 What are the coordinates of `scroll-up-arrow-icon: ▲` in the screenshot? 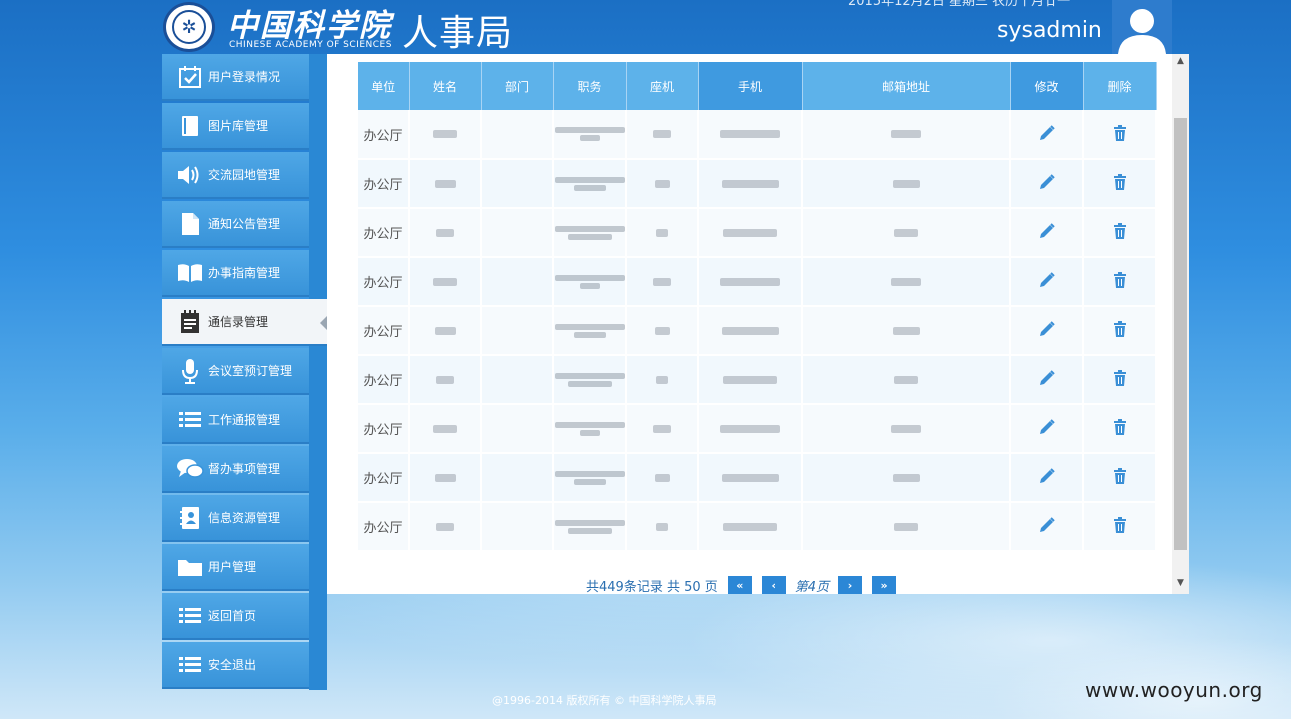 It's located at (1180, 63).